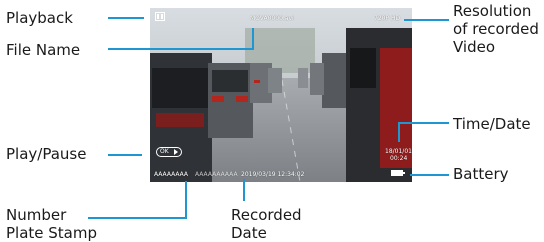  Describe the element at coordinates (181, 49) in the screenshot. I see `leader-file-name` at that location.